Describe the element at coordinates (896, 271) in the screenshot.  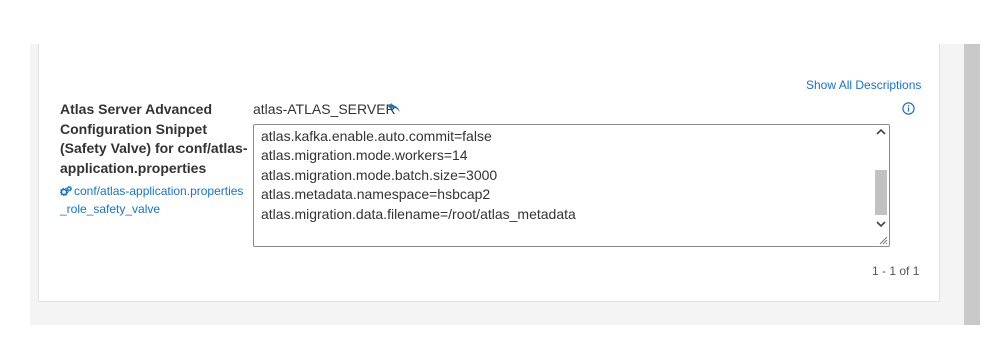
I see `pagination-summary: 1 - 1 of 1` at that location.